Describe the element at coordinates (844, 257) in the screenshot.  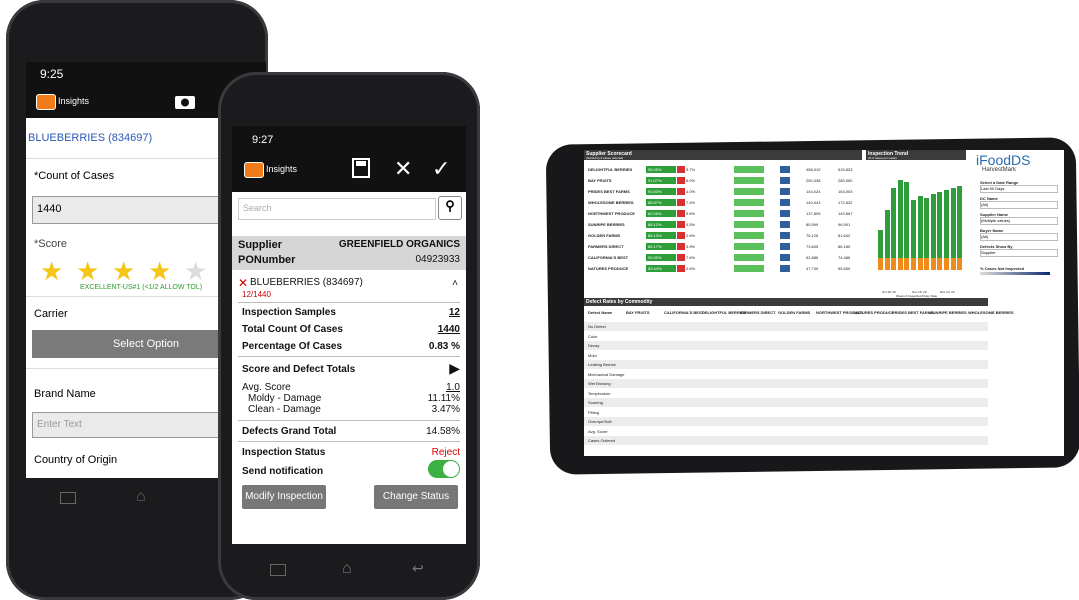
I see `cases-ordered: 74,486` at that location.